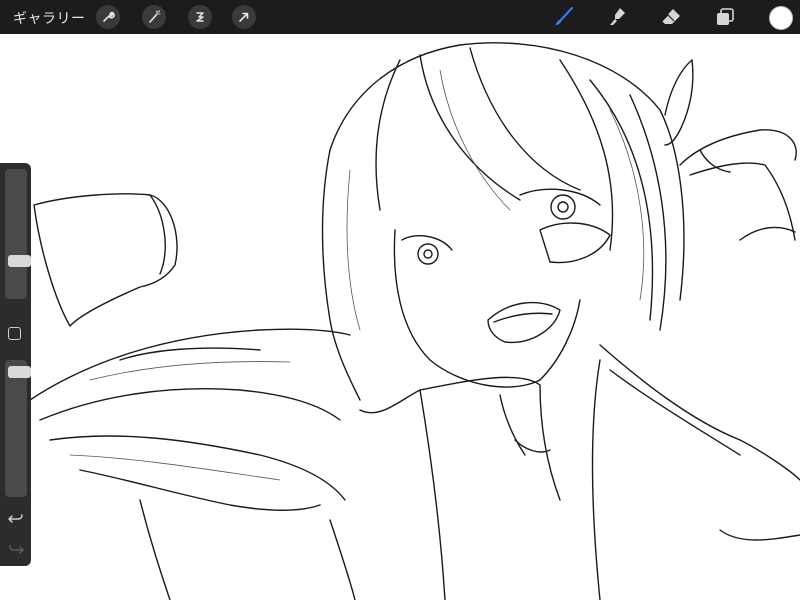 The height and width of the screenshot is (600, 800). I want to click on brush-size-thumb, so click(19, 261).